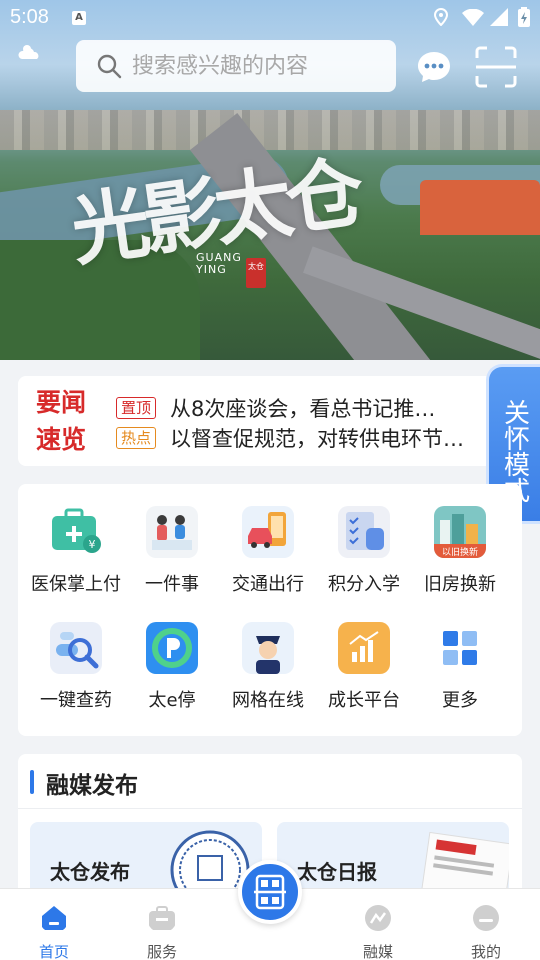 Image resolution: width=540 pixels, height=960 pixels. I want to click on medicine-search-icon, so click(76, 648).